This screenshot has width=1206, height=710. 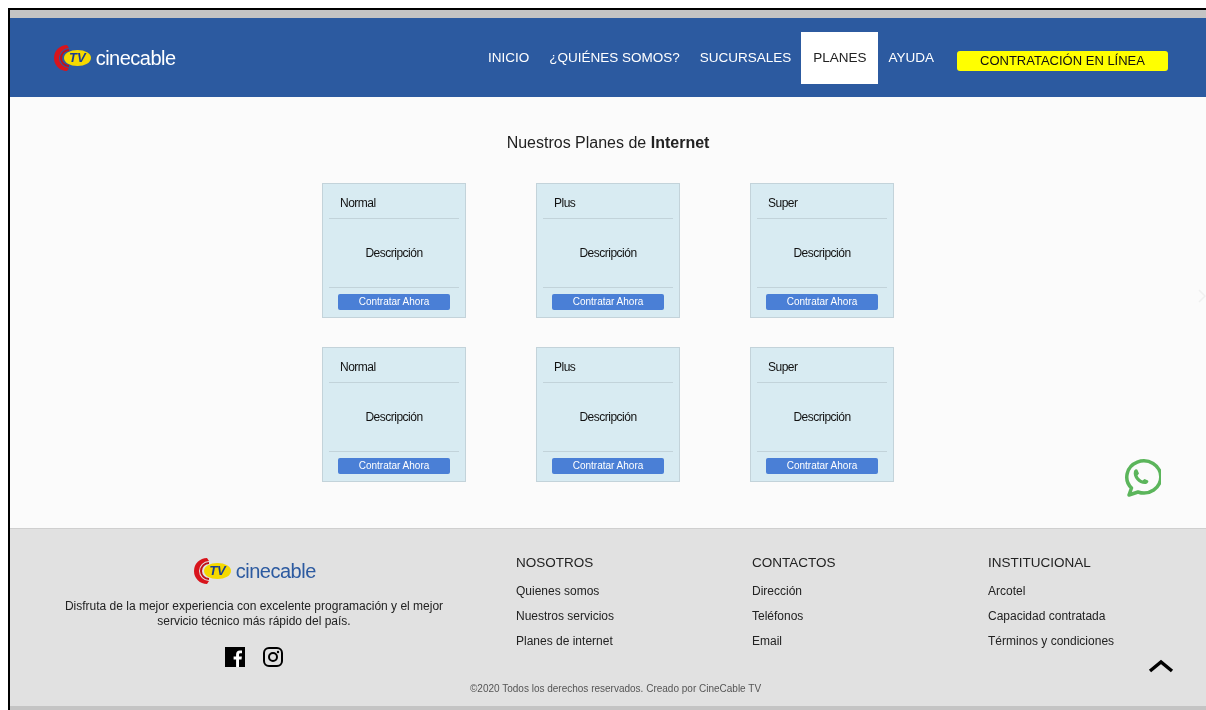 What do you see at coordinates (616, 689) in the screenshot?
I see `copyright-text: ©2020 Todos los derechos reservados. Creado por CineCable TV` at bounding box center [616, 689].